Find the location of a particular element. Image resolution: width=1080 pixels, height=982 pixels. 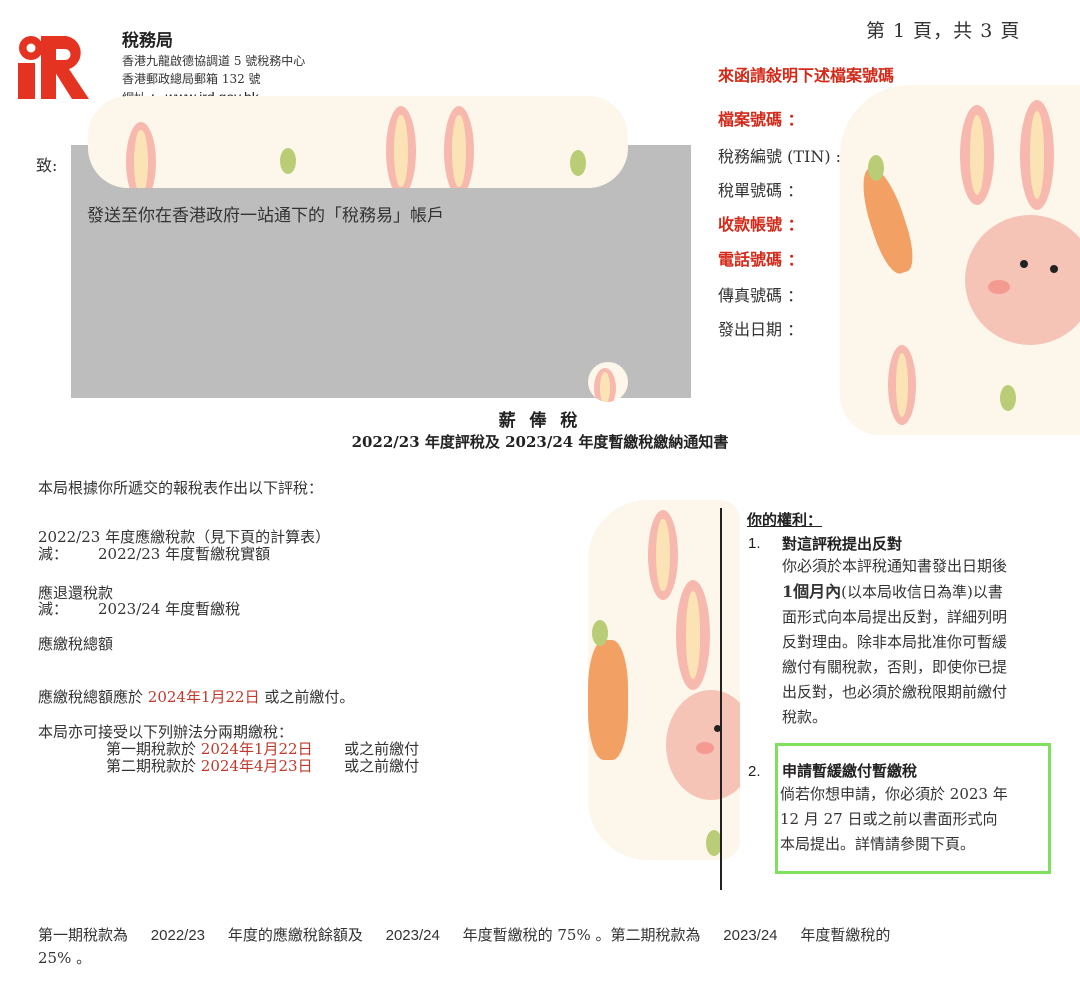

tax-return-number-label: 稅單號碼 ： is located at coordinates (761, 190).